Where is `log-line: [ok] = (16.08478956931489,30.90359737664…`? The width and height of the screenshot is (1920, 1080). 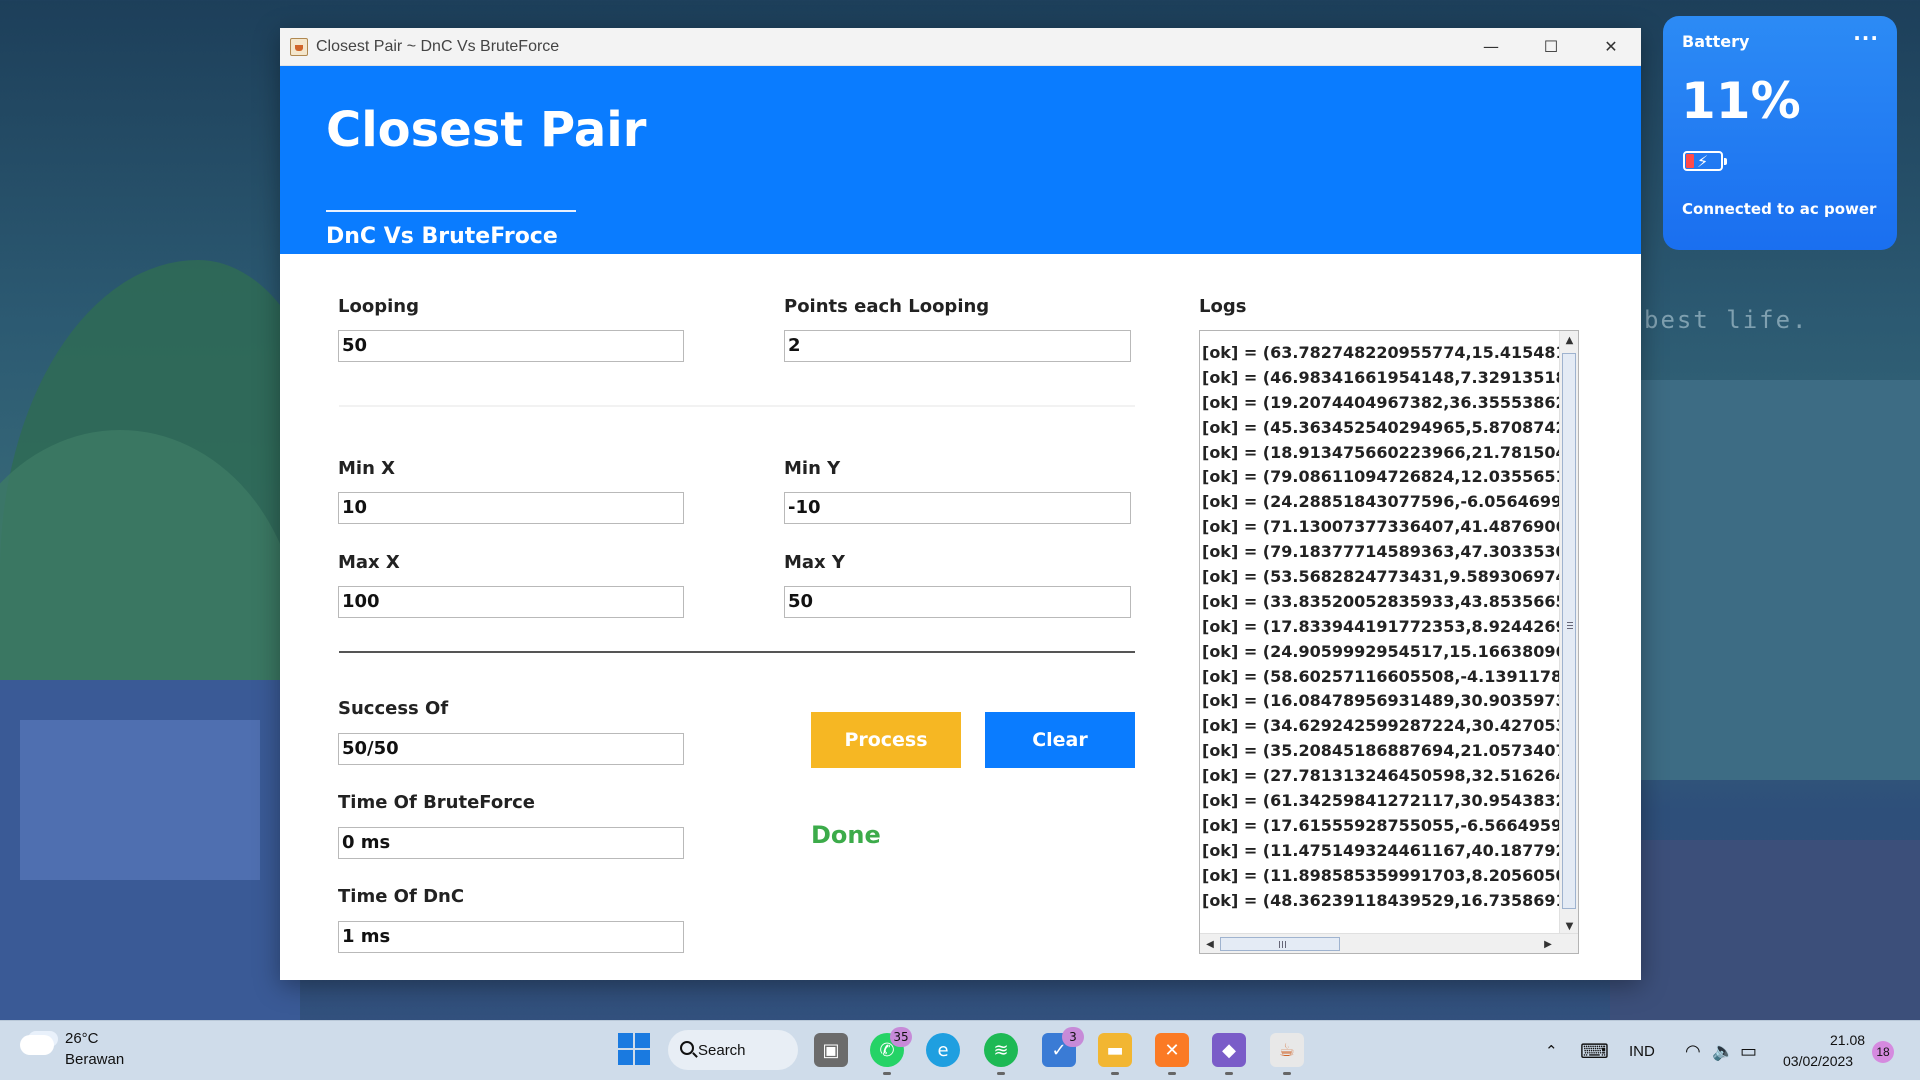 log-line: [ok] = (16.08478956931489,30.90359737664… is located at coordinates (1381, 701).